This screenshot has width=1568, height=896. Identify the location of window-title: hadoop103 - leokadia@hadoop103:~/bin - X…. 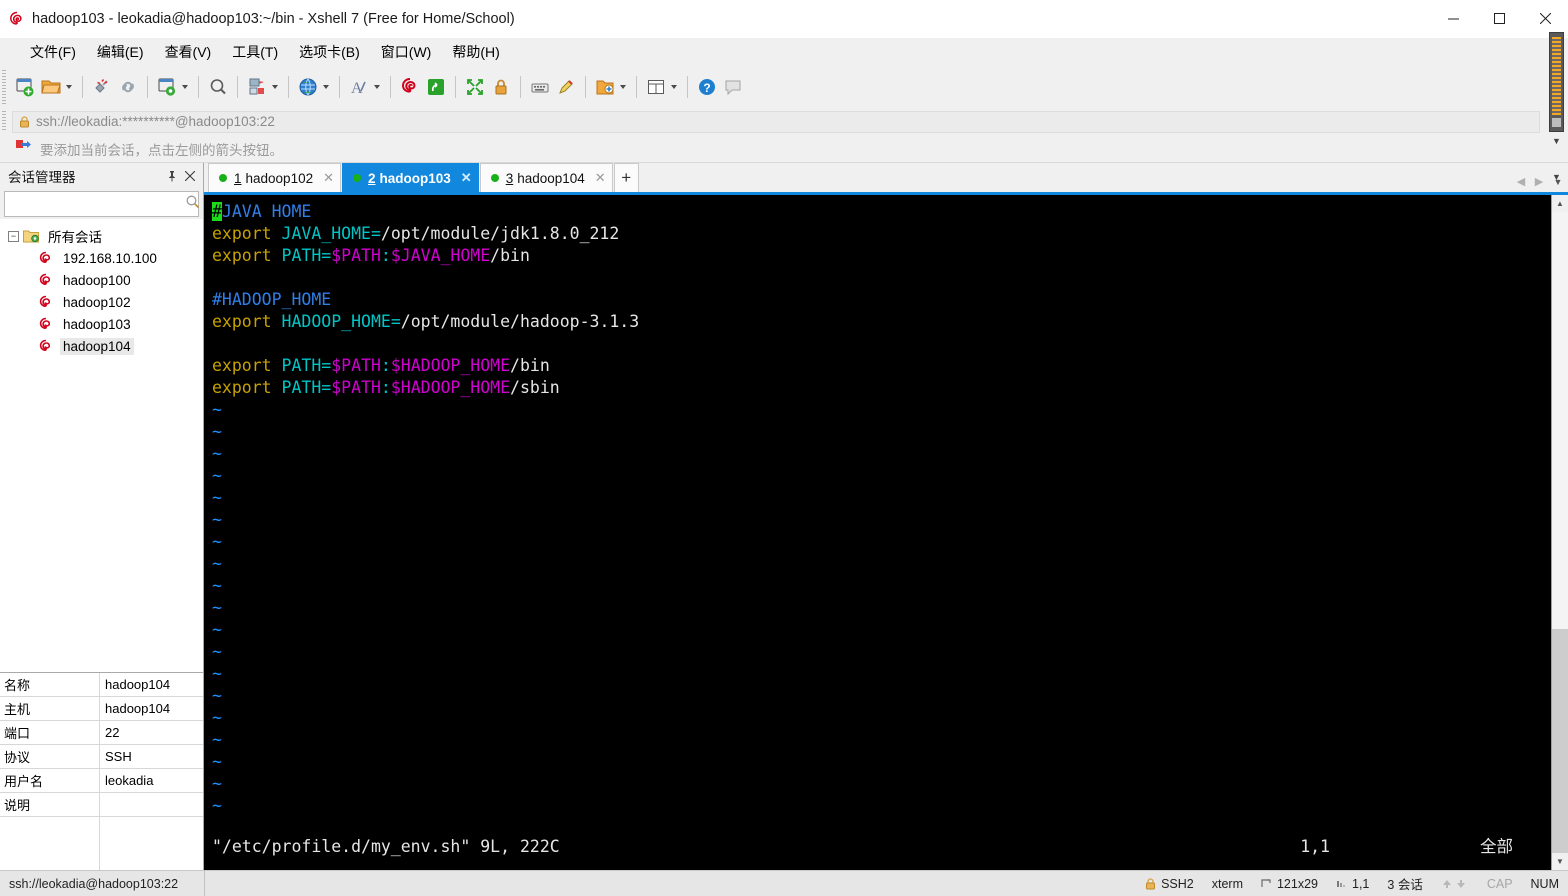
(273, 18).